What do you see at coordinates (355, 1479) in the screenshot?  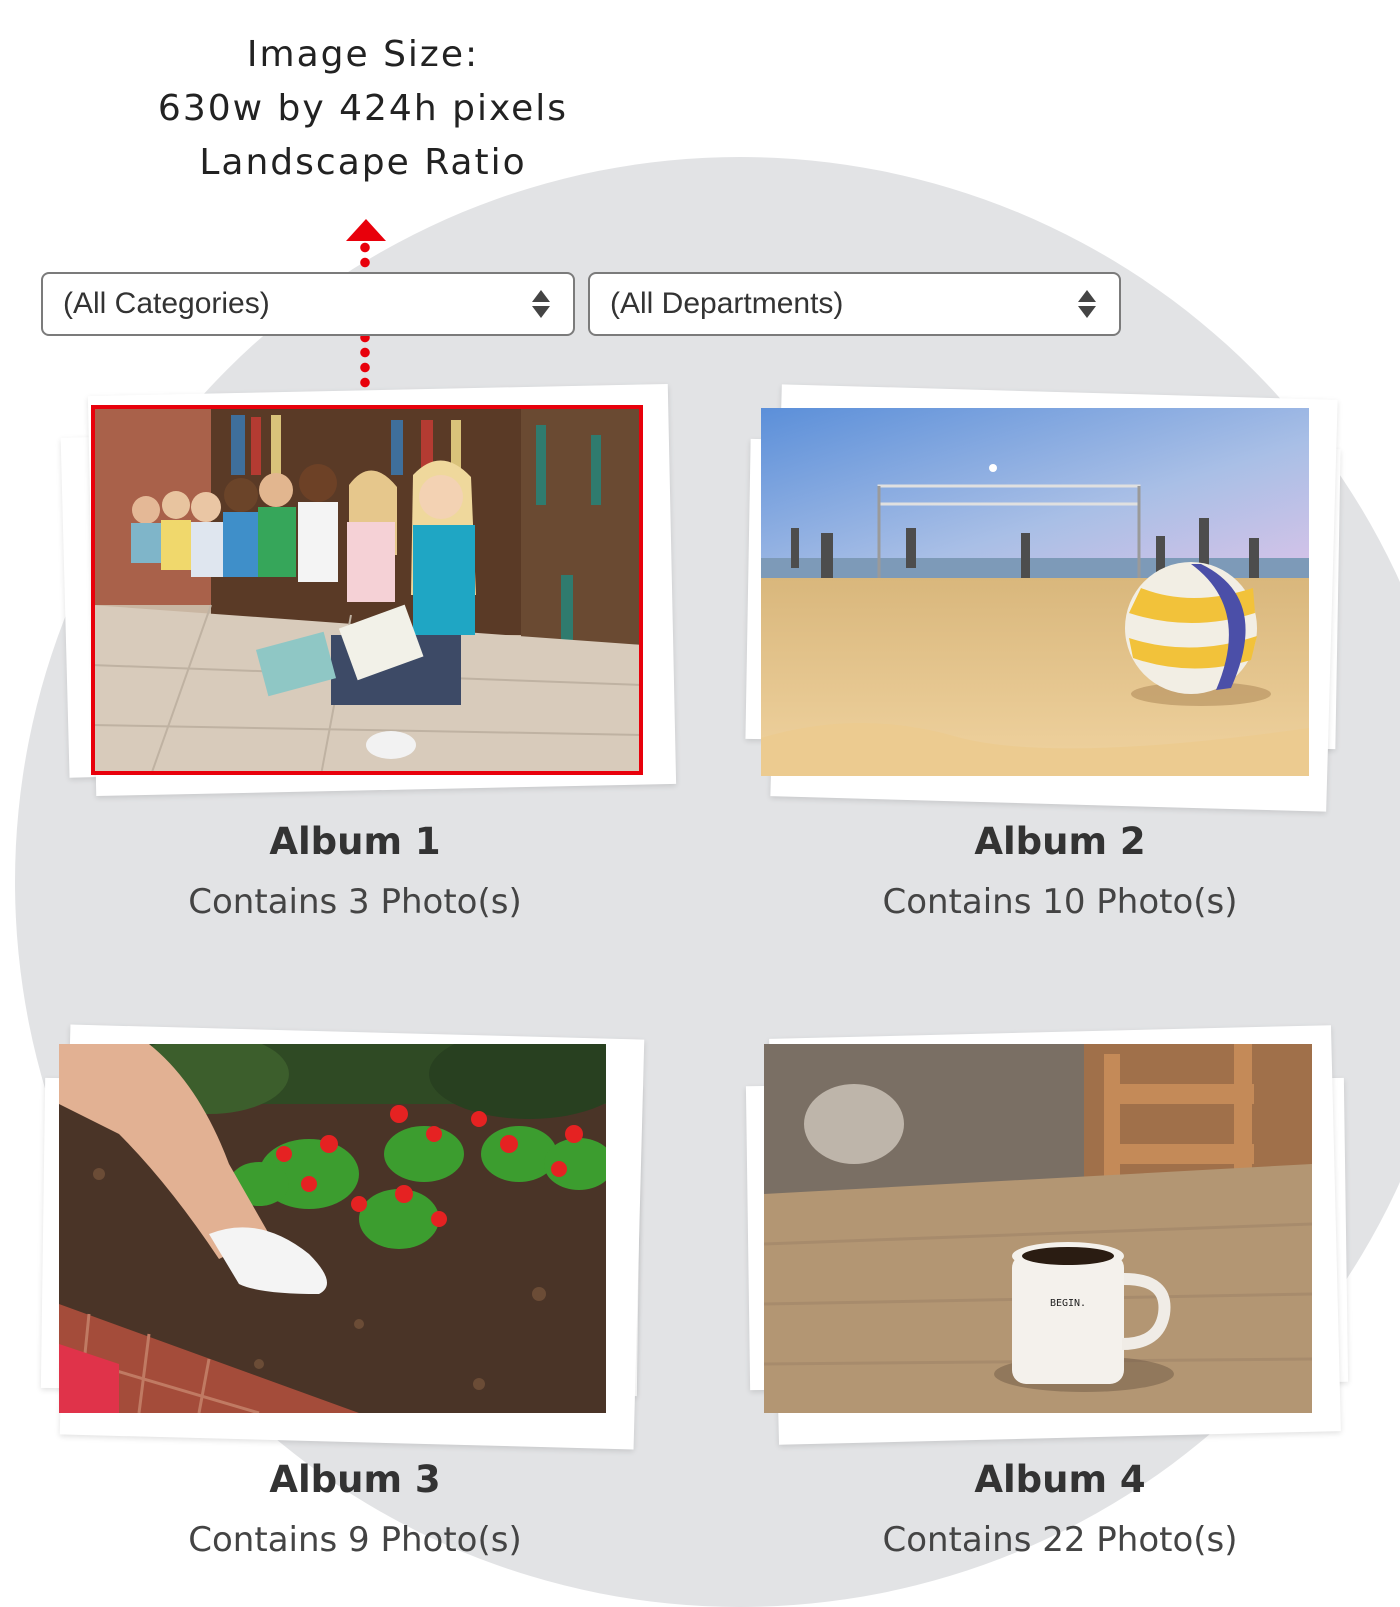 I see `album-title: Album 3` at bounding box center [355, 1479].